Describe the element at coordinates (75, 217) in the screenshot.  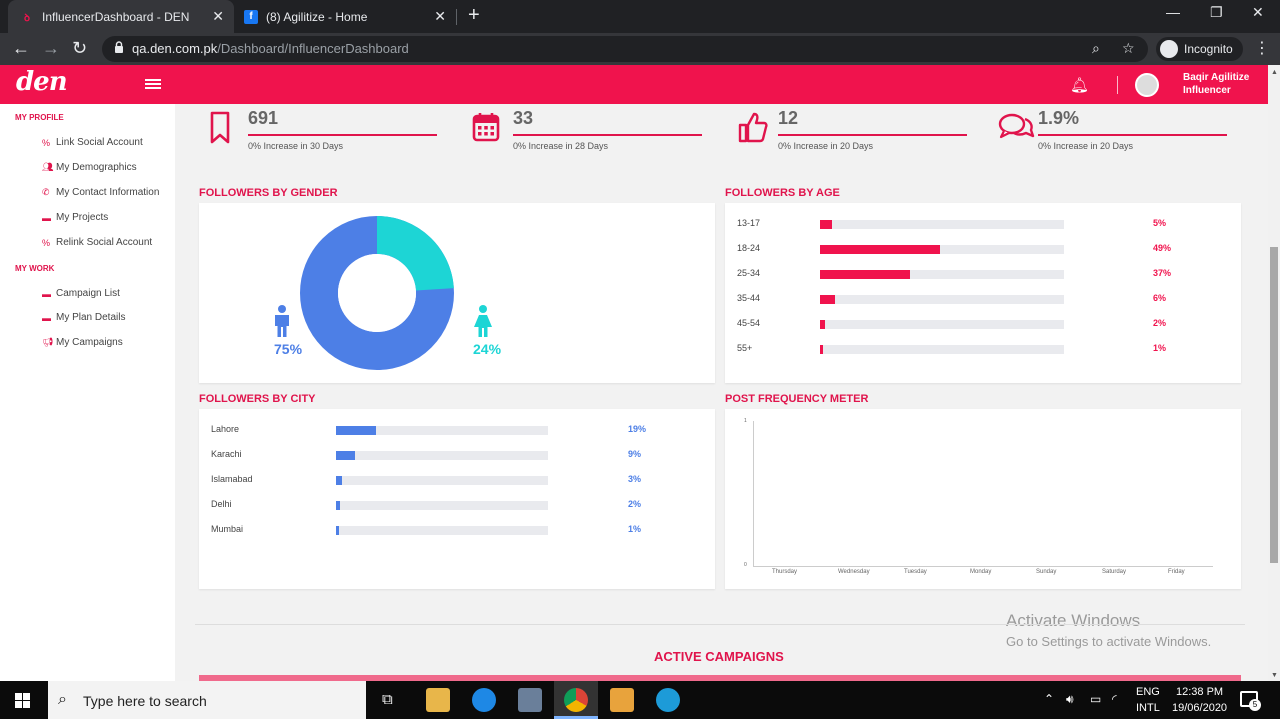
I see `sidebar-item-my-projects: ▬ My Projects` at that location.